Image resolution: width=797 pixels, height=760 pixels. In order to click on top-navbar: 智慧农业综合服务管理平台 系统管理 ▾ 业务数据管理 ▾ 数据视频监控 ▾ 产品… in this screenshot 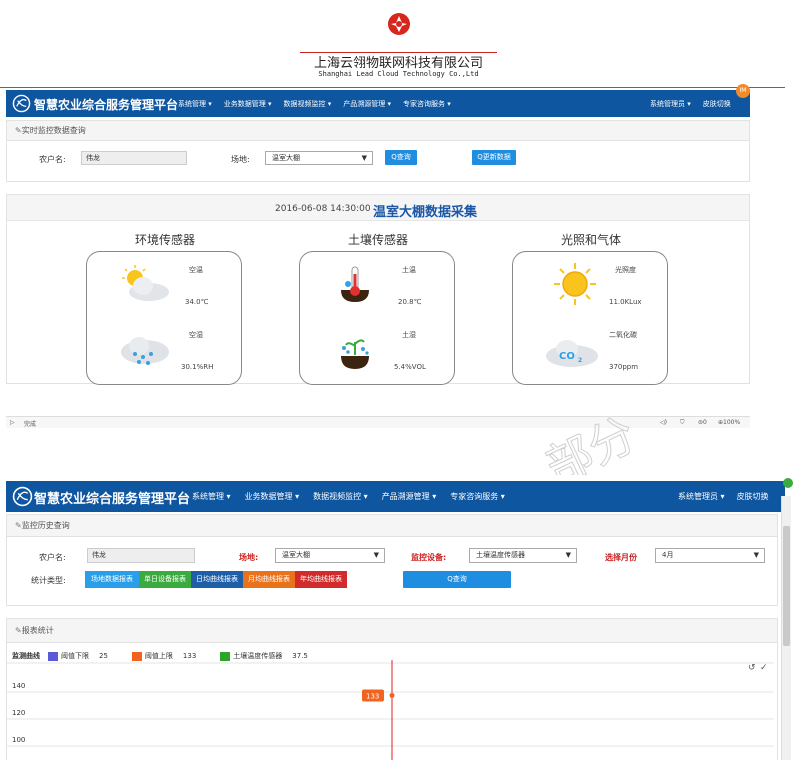, I will do `click(378, 100)`.